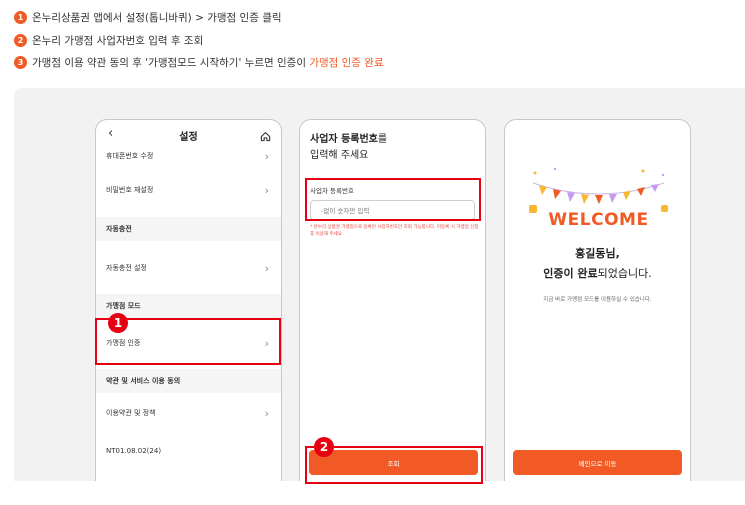  Describe the element at coordinates (188, 137) in the screenshot. I see `page-title: 설정` at that location.